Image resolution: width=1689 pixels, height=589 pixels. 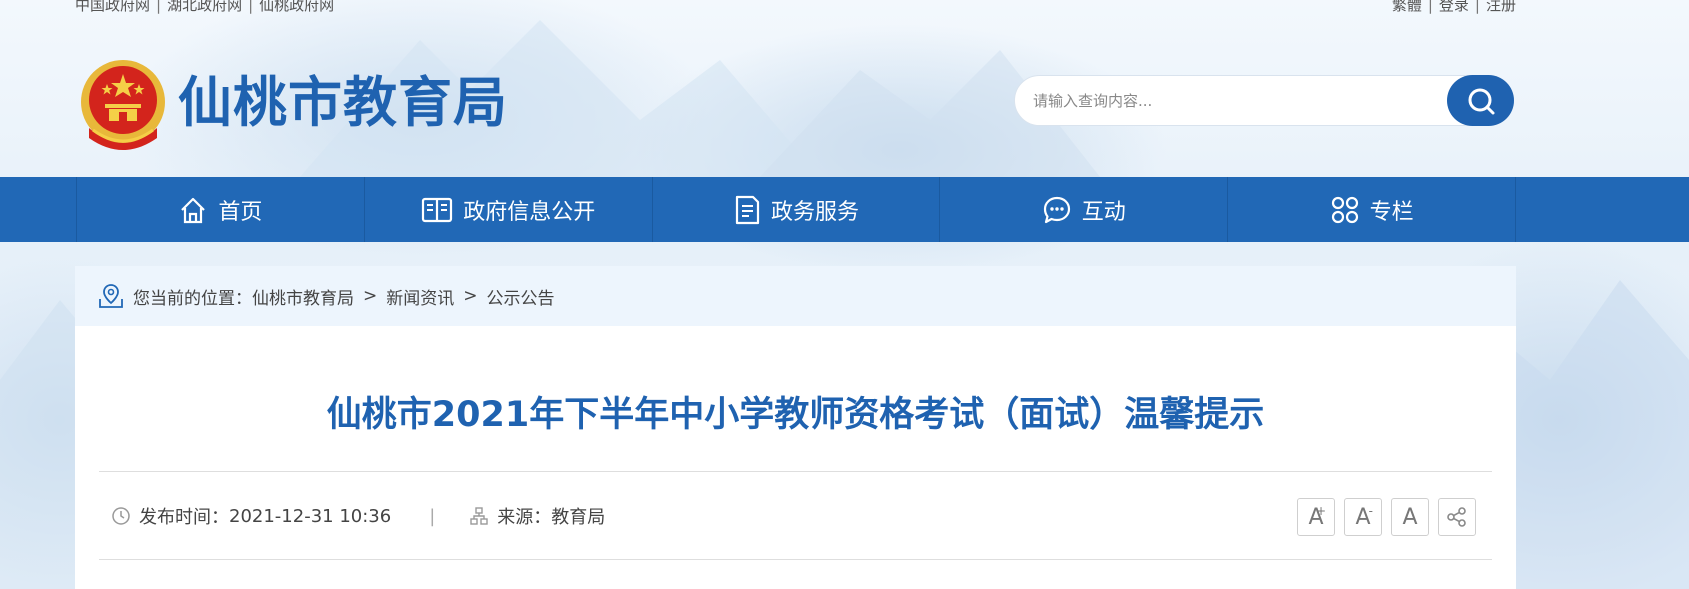 What do you see at coordinates (420, 296) in the screenshot?
I see `breadcrumb-item-news: 新闻资讯` at bounding box center [420, 296].